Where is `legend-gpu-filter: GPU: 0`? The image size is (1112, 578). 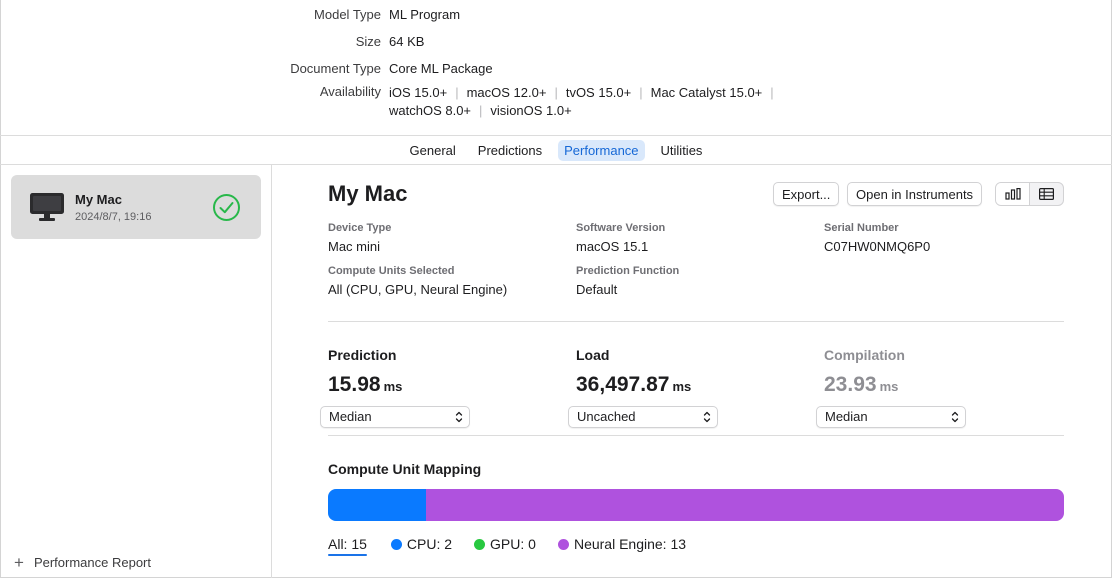
legend-gpu-filter: GPU: 0 is located at coordinates (505, 544).